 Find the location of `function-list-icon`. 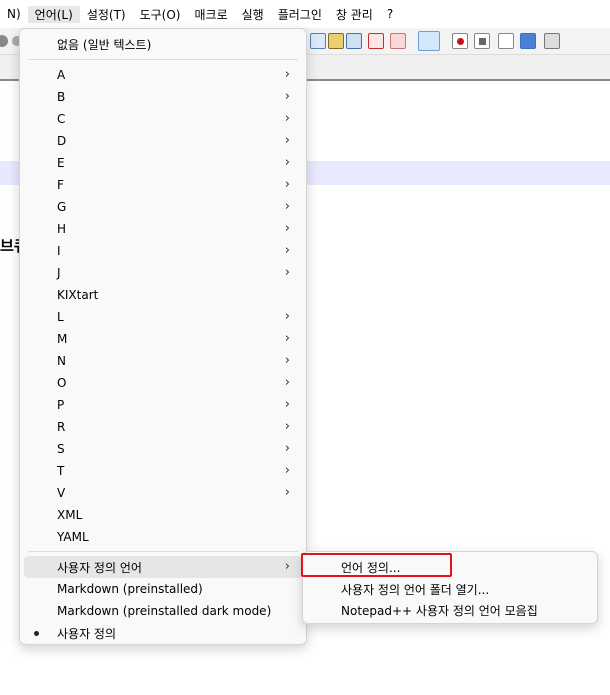

function-list-icon is located at coordinates (354, 41).